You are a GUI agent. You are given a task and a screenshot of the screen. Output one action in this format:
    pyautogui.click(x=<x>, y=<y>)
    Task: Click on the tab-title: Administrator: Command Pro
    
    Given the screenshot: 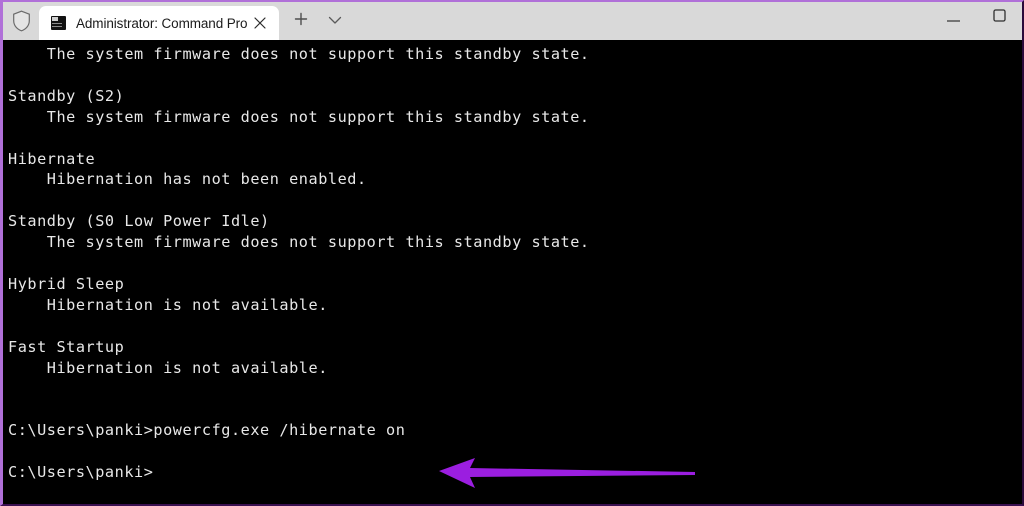 What is the action you would take?
    pyautogui.click(x=162, y=23)
    